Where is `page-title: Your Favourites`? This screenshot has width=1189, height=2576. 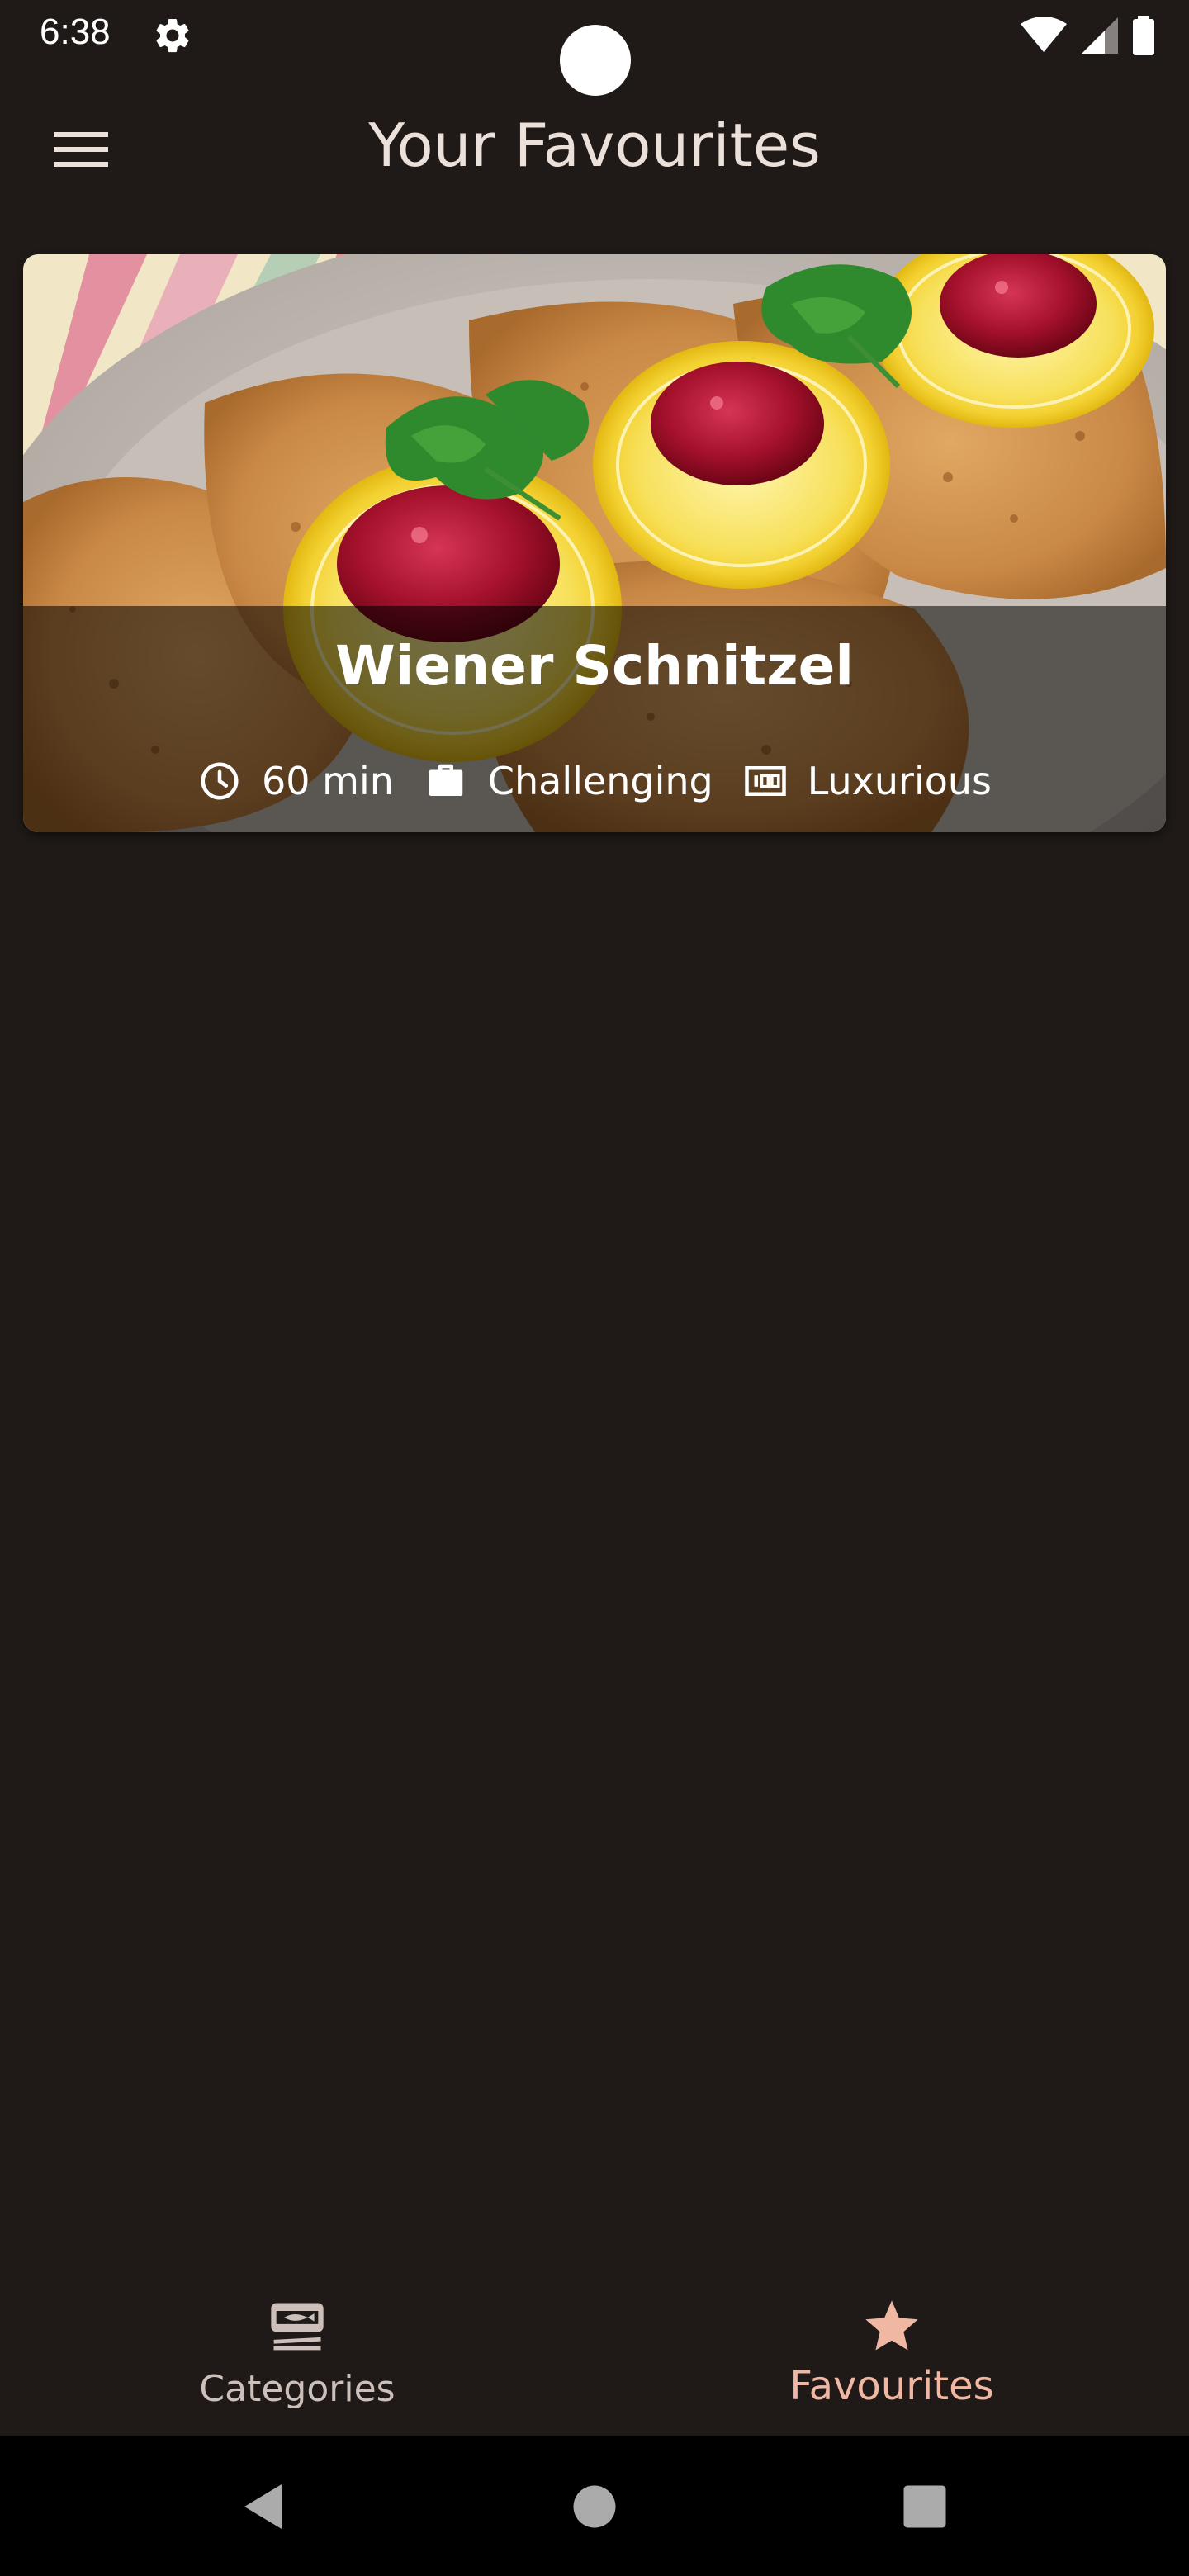
page-title: Your Favourites is located at coordinates (594, 145).